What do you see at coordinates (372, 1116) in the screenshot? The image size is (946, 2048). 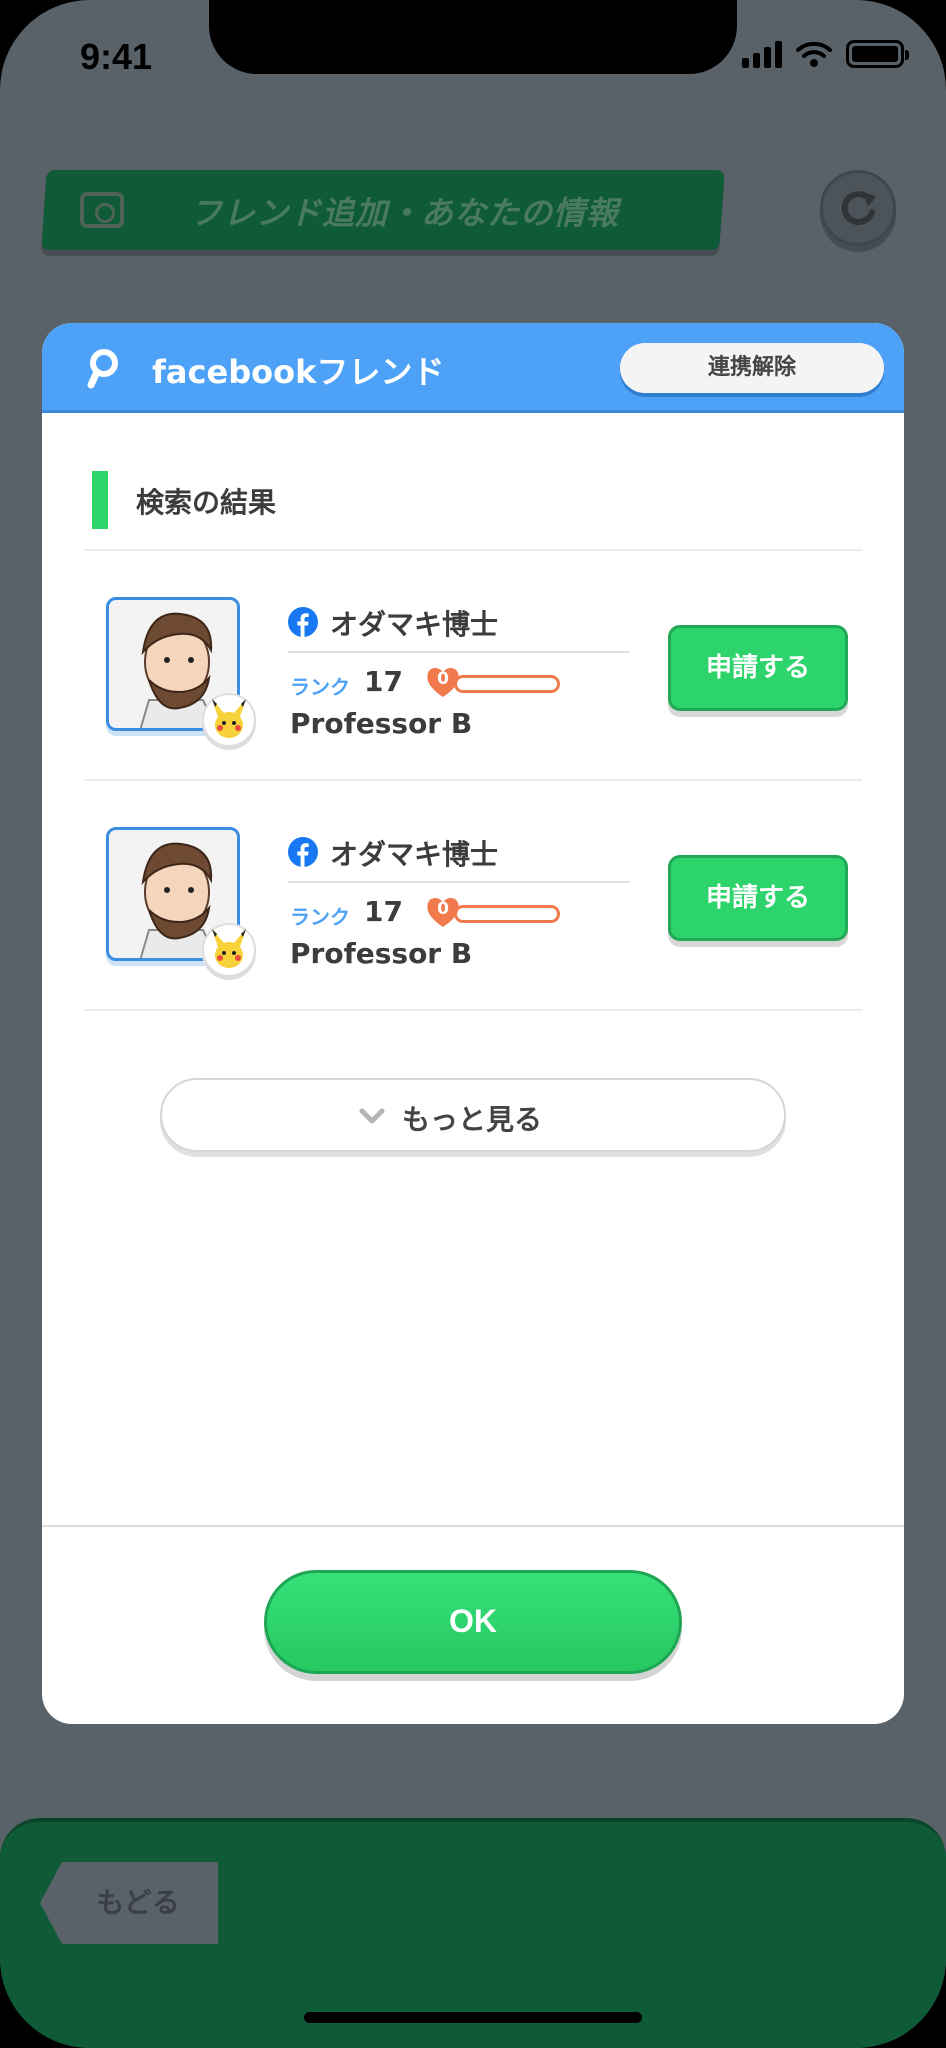 I see `chevron-down-icon` at bounding box center [372, 1116].